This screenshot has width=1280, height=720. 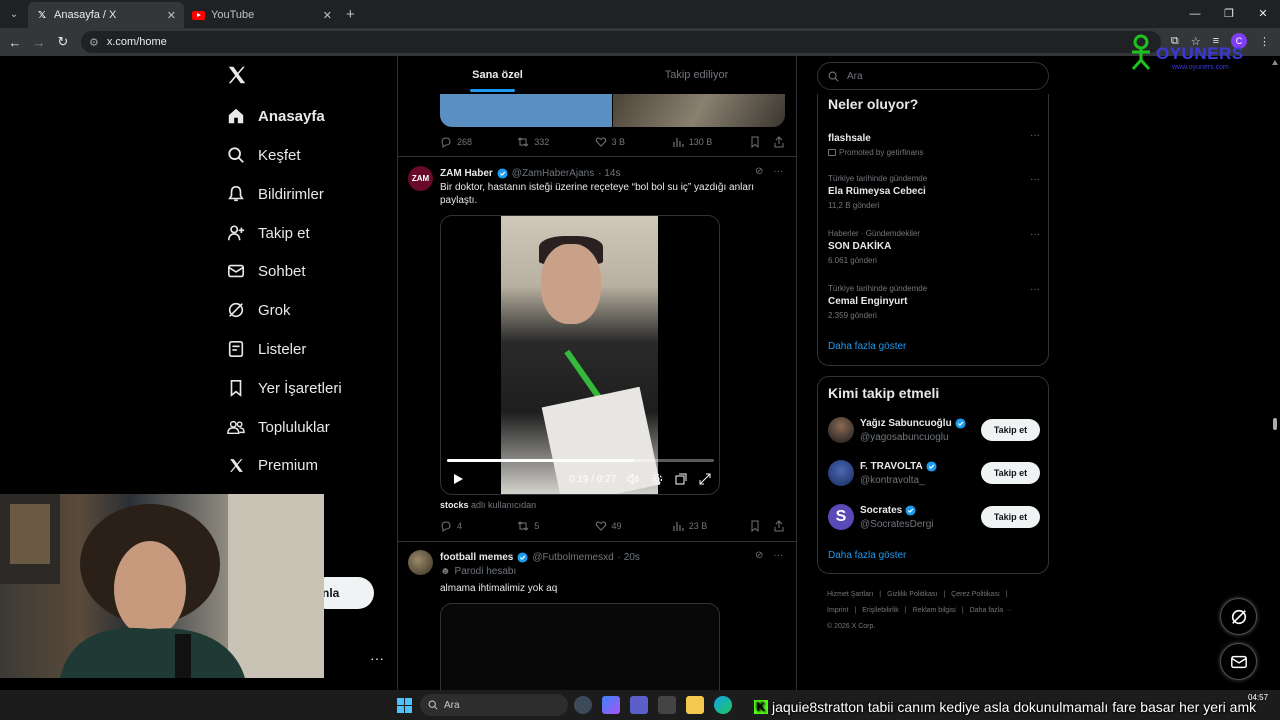 I want to click on nav-notifications: Bildirimler, so click(x=275, y=194).